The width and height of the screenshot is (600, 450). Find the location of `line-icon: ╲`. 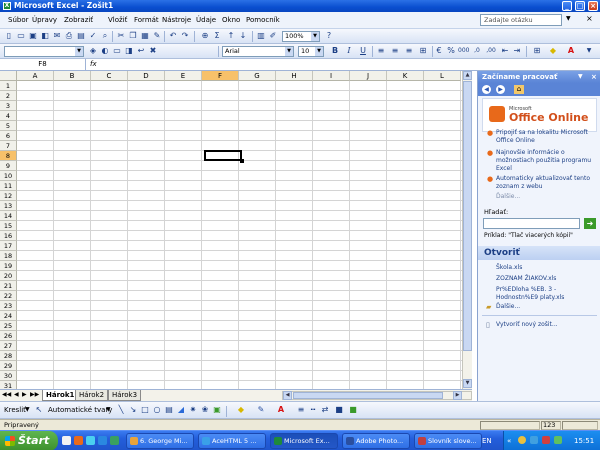

line-icon: ╲ is located at coordinates (121, 410).